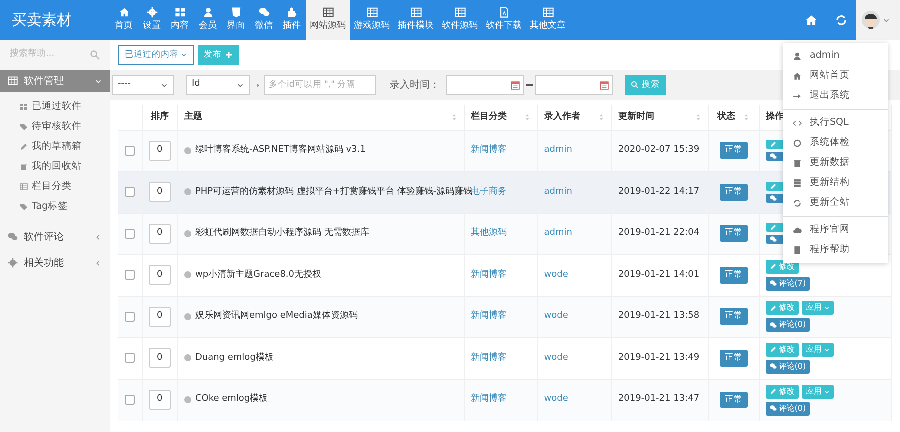 This screenshot has width=900, height=432. Describe the element at coordinates (504, 20) in the screenshot. I see `nav-tab: 软件下载` at that location.